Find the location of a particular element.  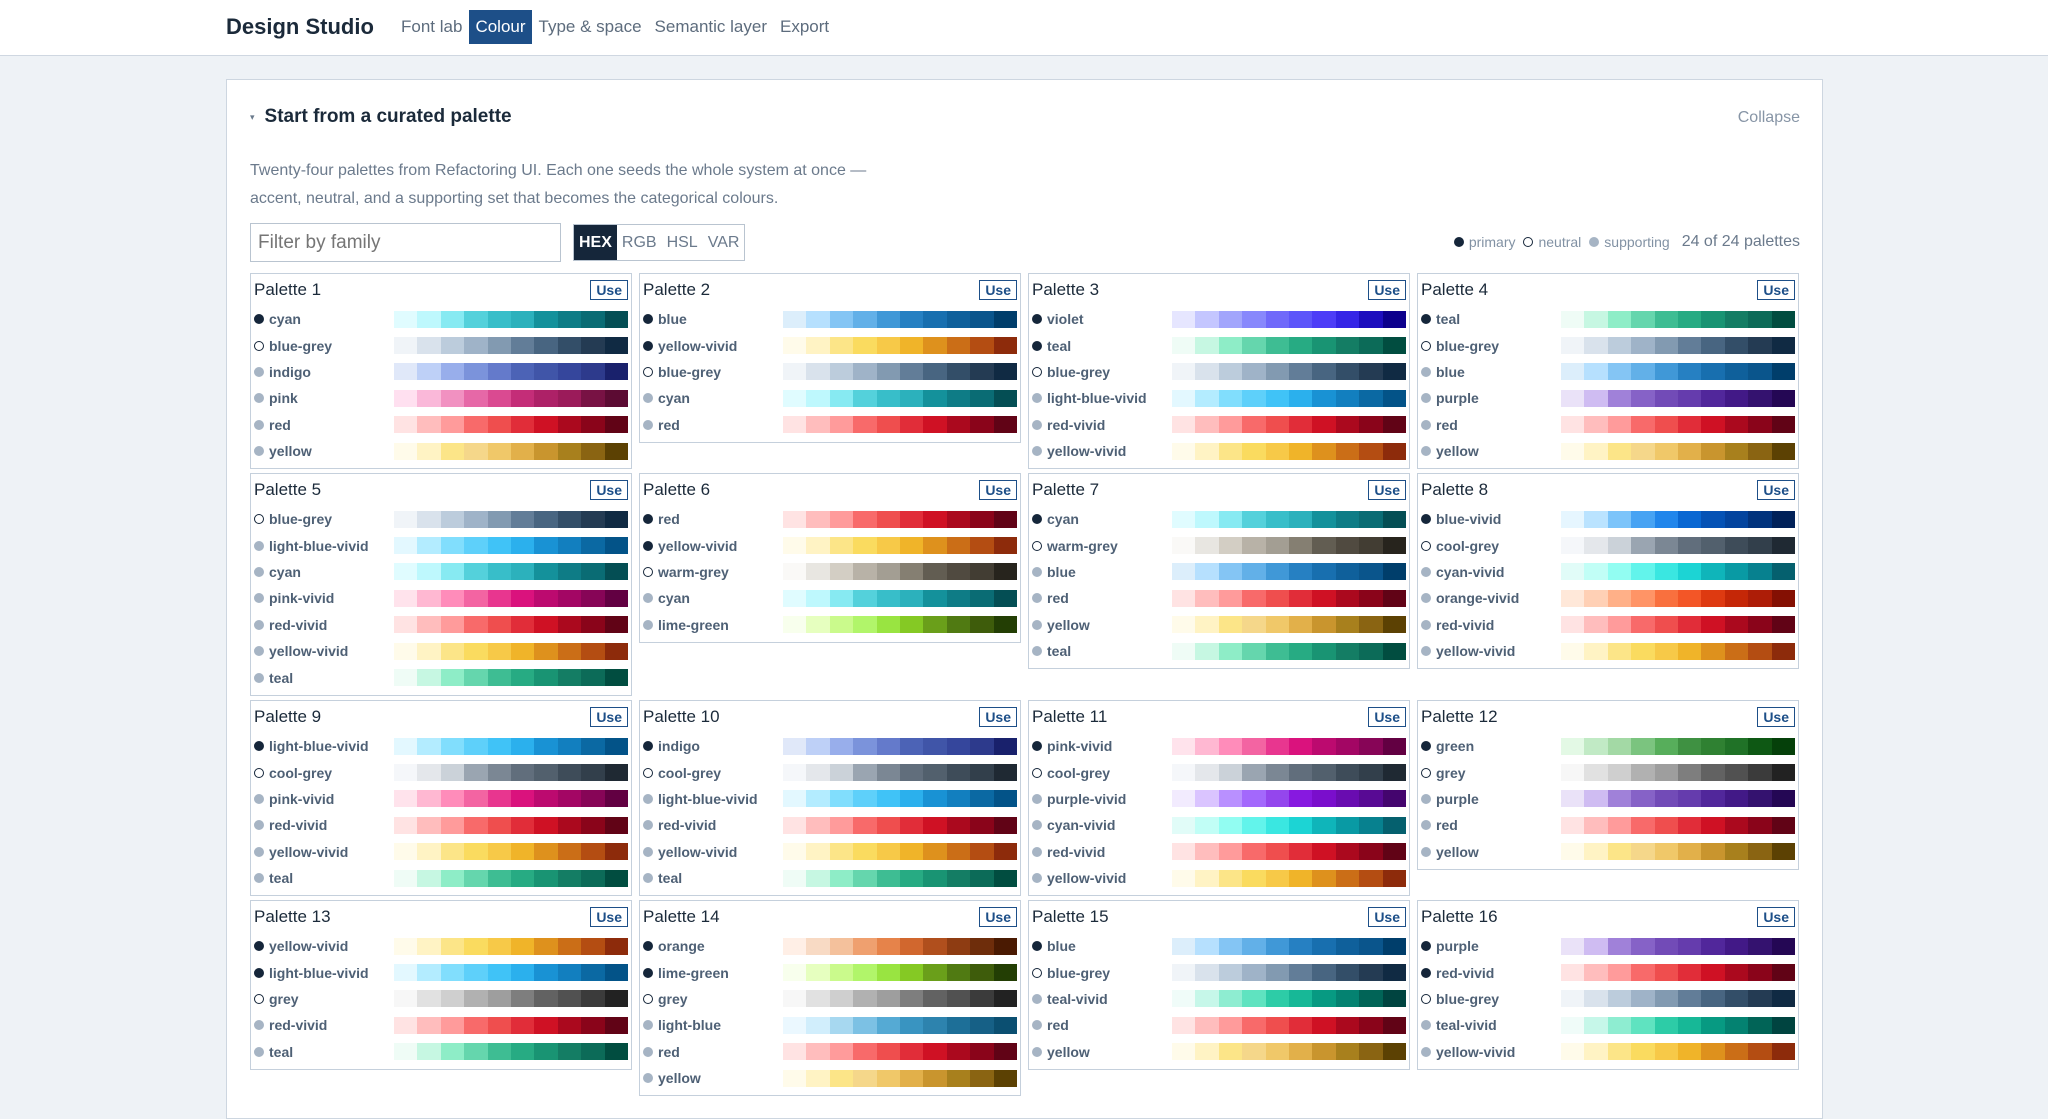

caret-down-icon: ▾ is located at coordinates (252, 117).